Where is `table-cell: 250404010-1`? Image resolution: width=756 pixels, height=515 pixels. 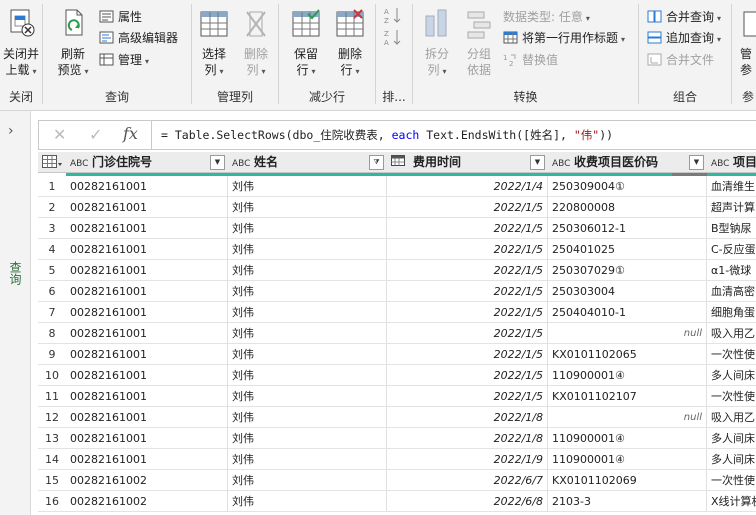
table-cell: 250404010-1 is located at coordinates (627, 312).